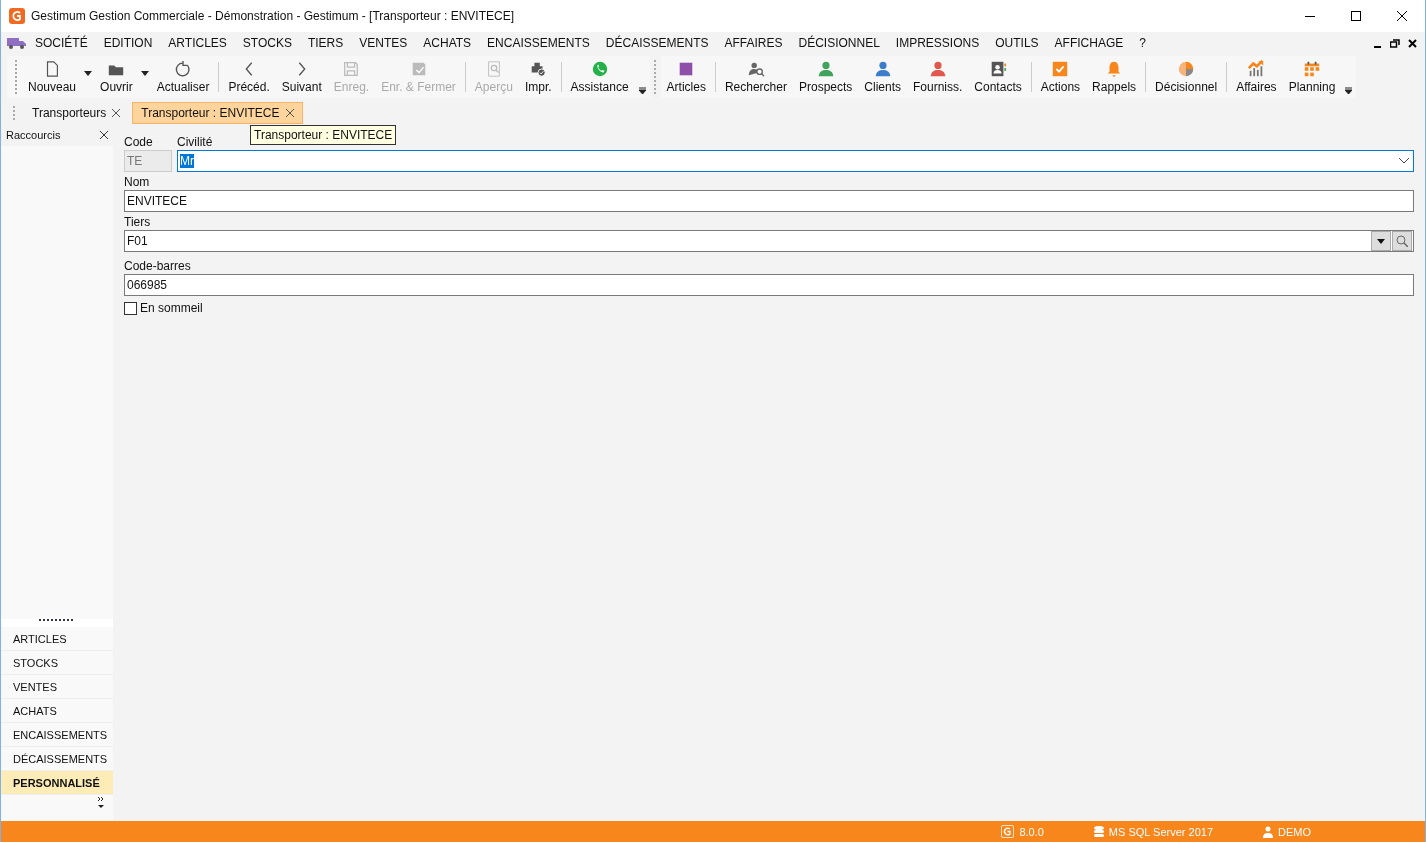 This screenshot has height=842, width=1426. What do you see at coordinates (183, 77) in the screenshot?
I see `toolbar-button: Actualiser` at bounding box center [183, 77].